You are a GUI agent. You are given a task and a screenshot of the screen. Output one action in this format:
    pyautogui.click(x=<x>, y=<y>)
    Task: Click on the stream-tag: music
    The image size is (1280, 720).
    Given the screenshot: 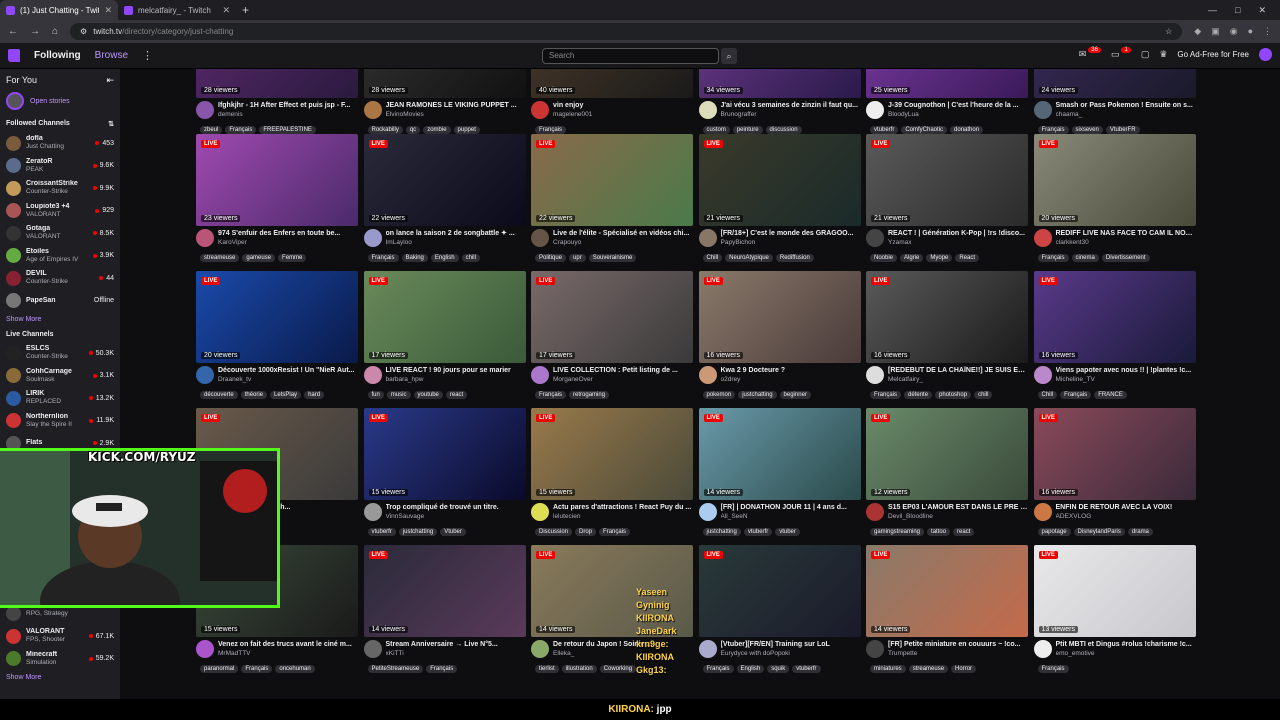 What is the action you would take?
    pyautogui.click(x=398, y=395)
    